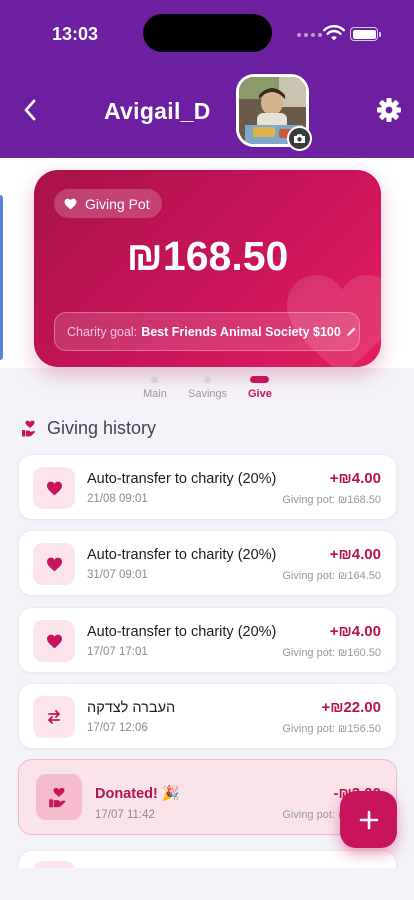  Describe the element at coordinates (207, 256) in the screenshot. I see `giving-pot-balance: ₪168.50` at that location.